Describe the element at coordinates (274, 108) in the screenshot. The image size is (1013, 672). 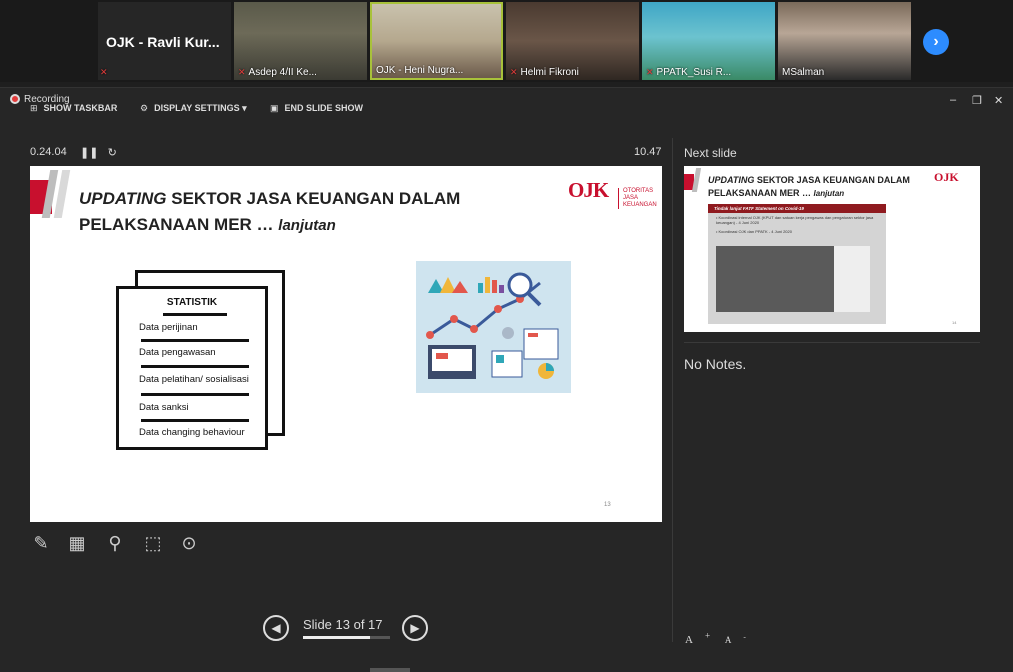
I see `end-show-icon: ▣` at that location.